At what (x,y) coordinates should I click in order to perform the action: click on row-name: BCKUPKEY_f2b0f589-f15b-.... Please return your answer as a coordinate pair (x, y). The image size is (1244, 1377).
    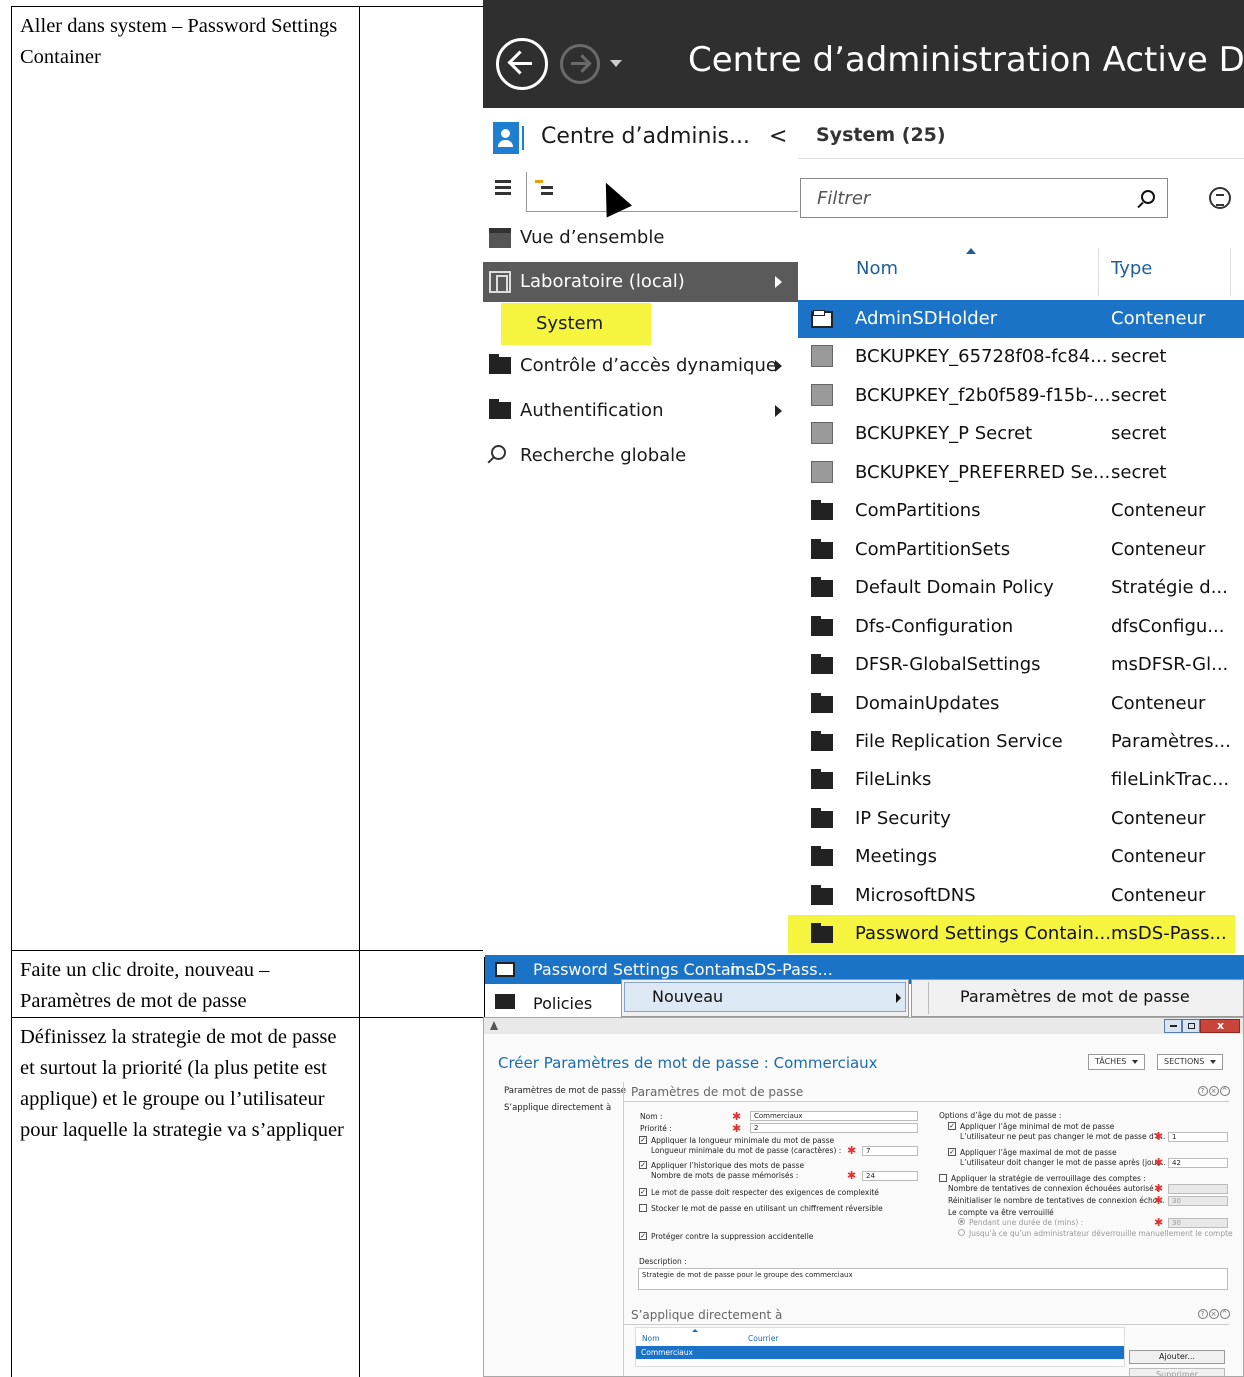
    Looking at the image, I should click on (983, 395).